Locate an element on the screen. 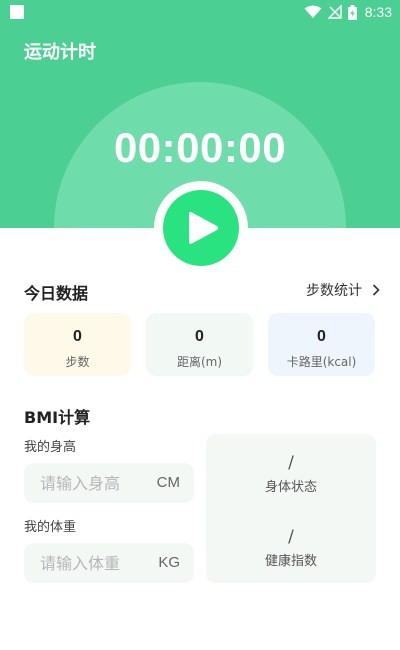 Image resolution: width=400 pixels, height=650 pixels. weight-label: 我的体重 is located at coordinates (50, 527).